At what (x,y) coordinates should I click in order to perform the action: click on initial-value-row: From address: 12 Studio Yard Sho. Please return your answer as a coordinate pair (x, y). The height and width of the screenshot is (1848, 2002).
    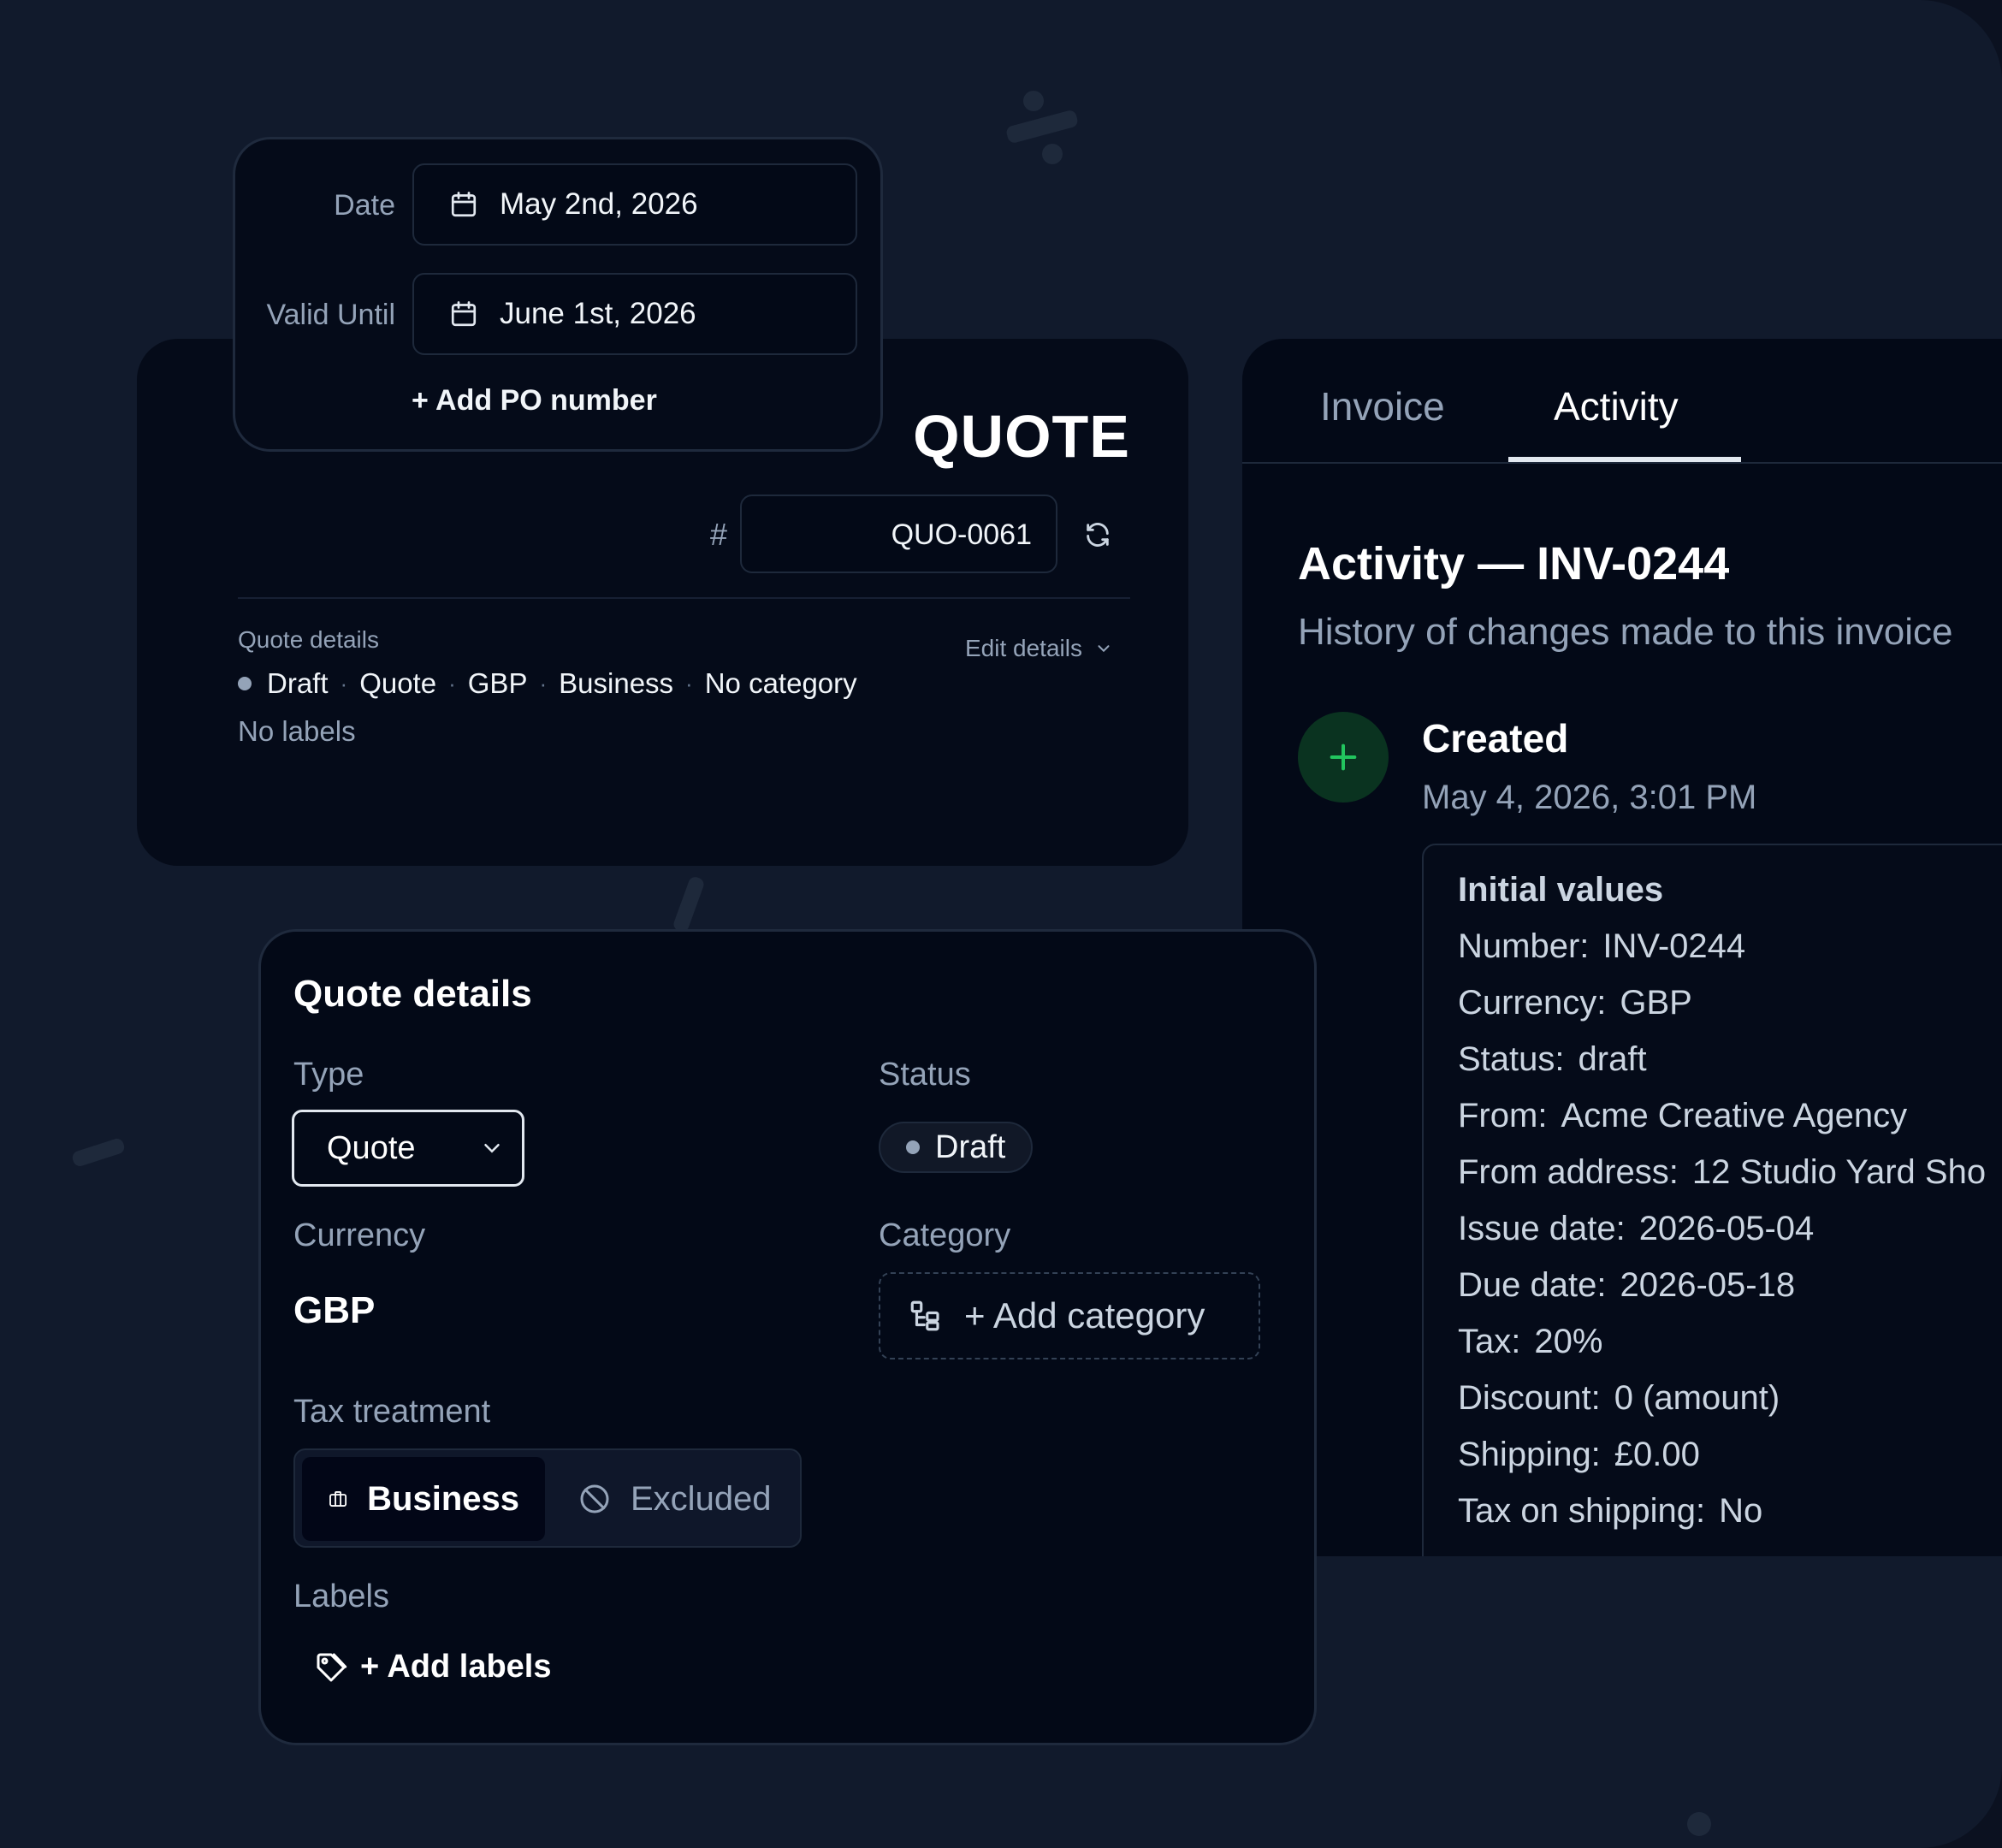
    Looking at the image, I should click on (1722, 1181).